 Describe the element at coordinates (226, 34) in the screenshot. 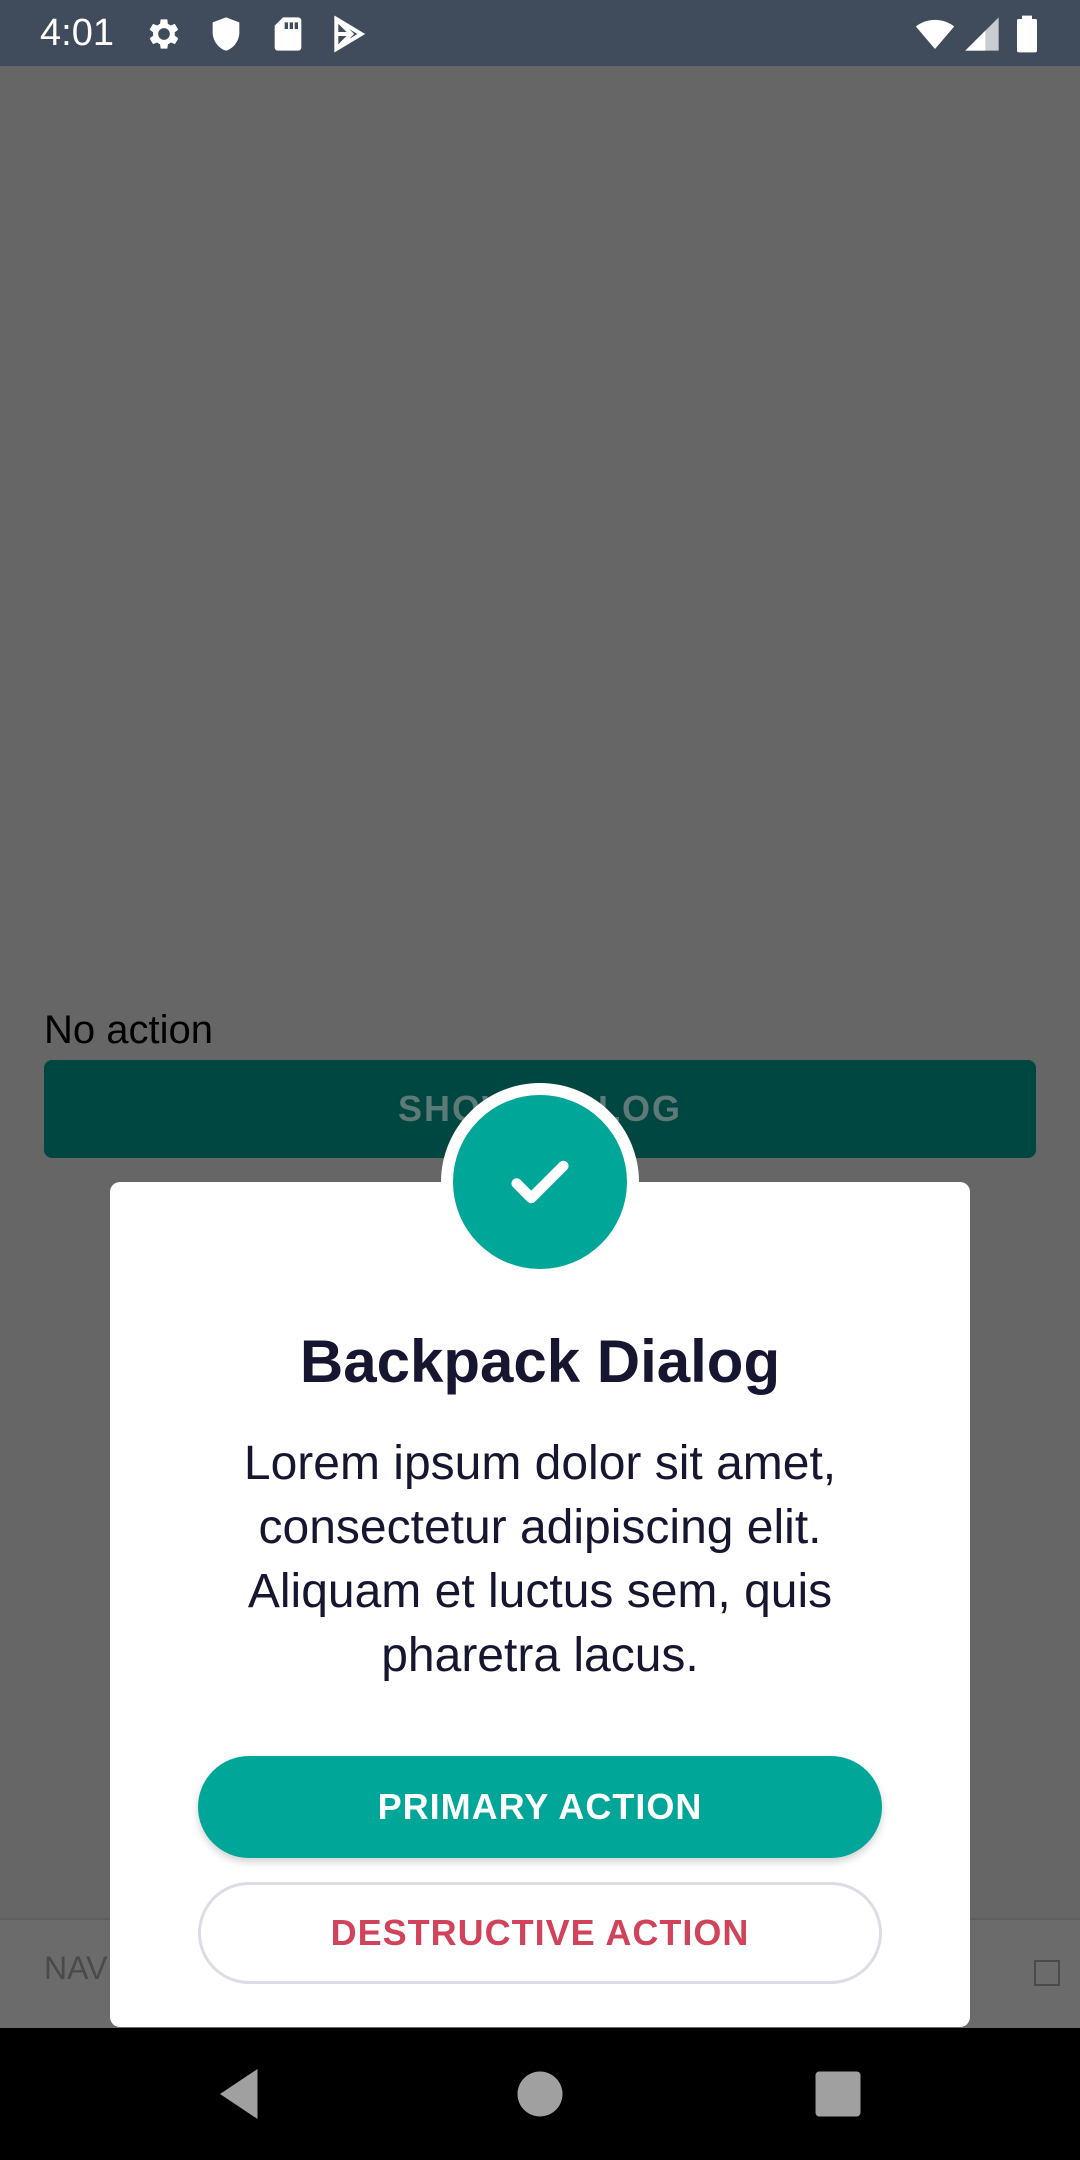

I see `shield-icon` at that location.